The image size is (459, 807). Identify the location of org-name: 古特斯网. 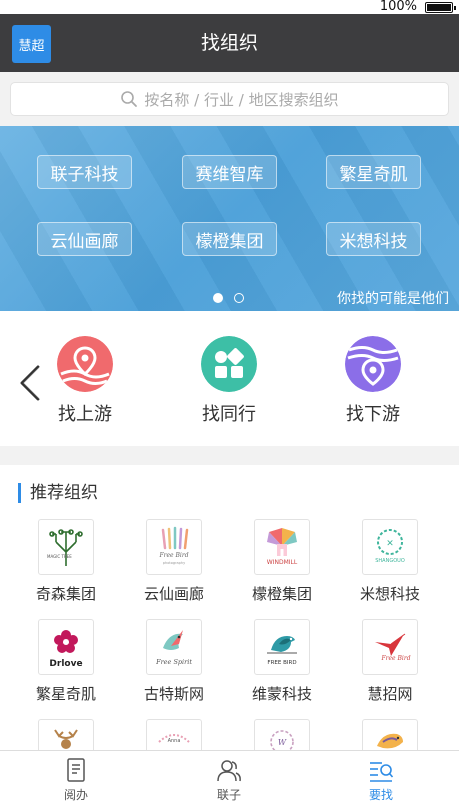
(173, 694).